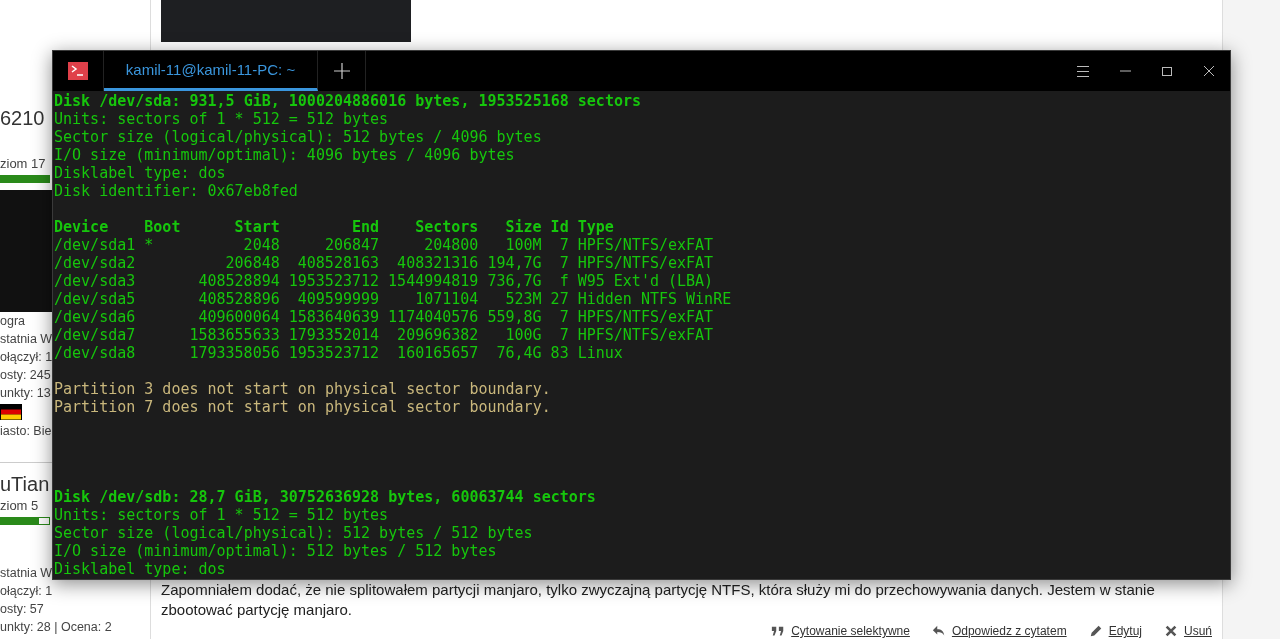 This screenshot has width=1280, height=639. What do you see at coordinates (1188, 631) in the screenshot?
I see `delete-button: Usuń` at bounding box center [1188, 631].